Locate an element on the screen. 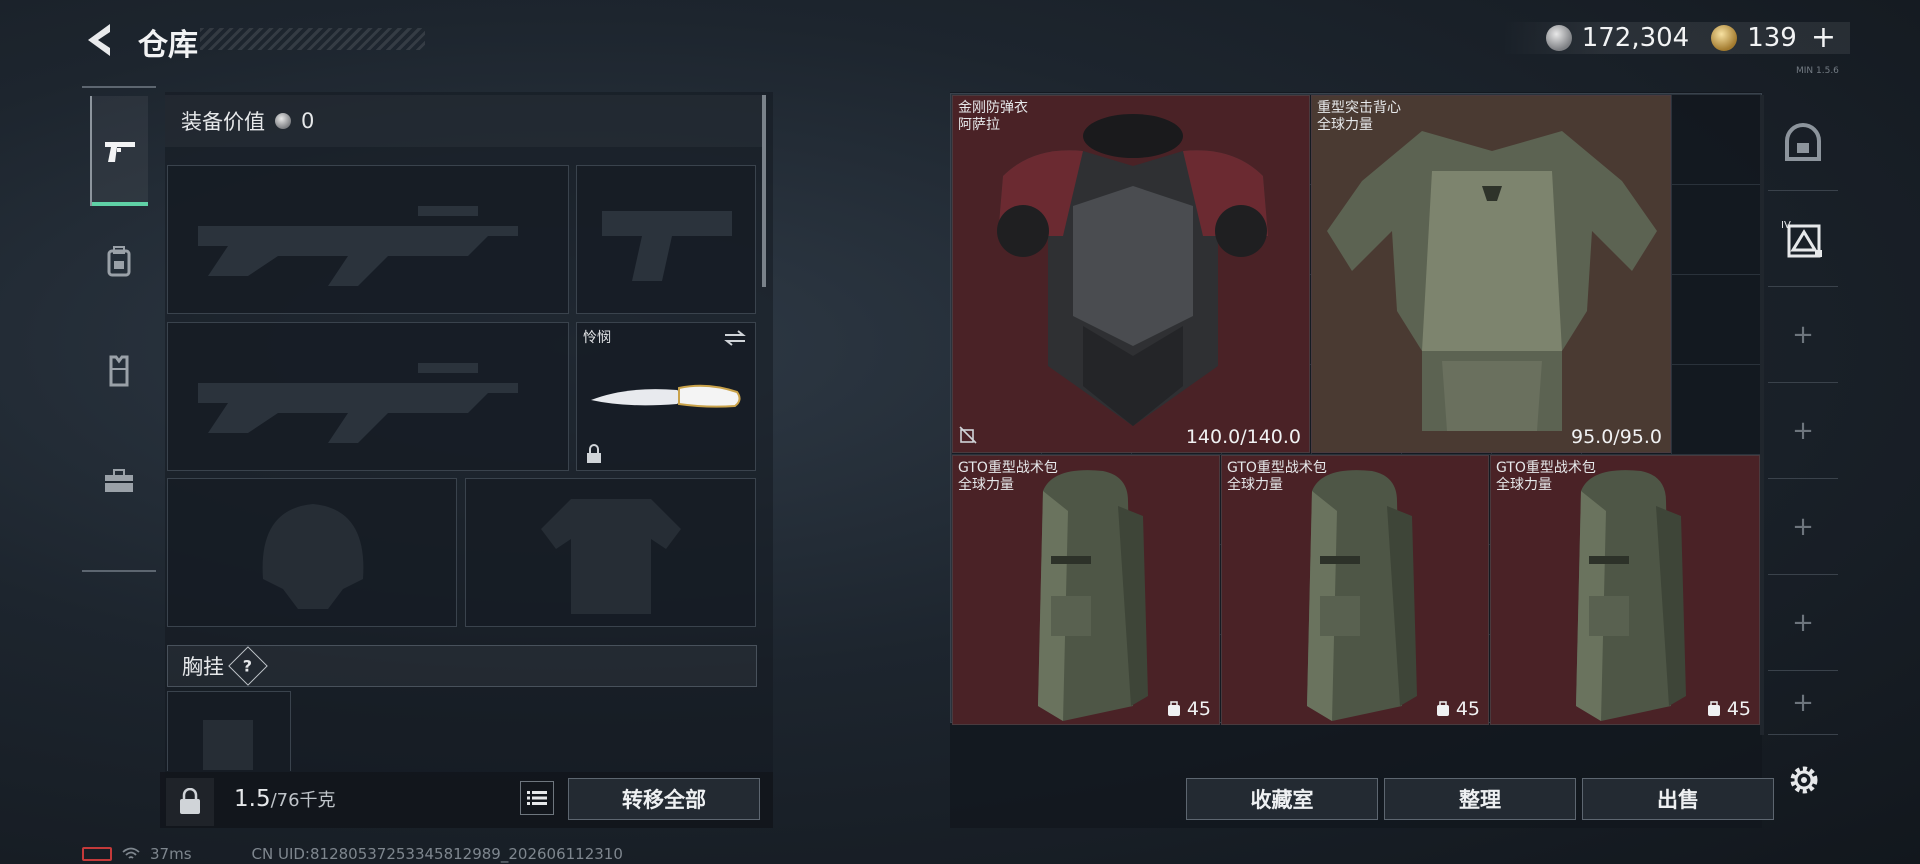 Image resolution: width=1920 pixels, height=864 pixels. melee-name: 怜悯 is located at coordinates (597, 338).